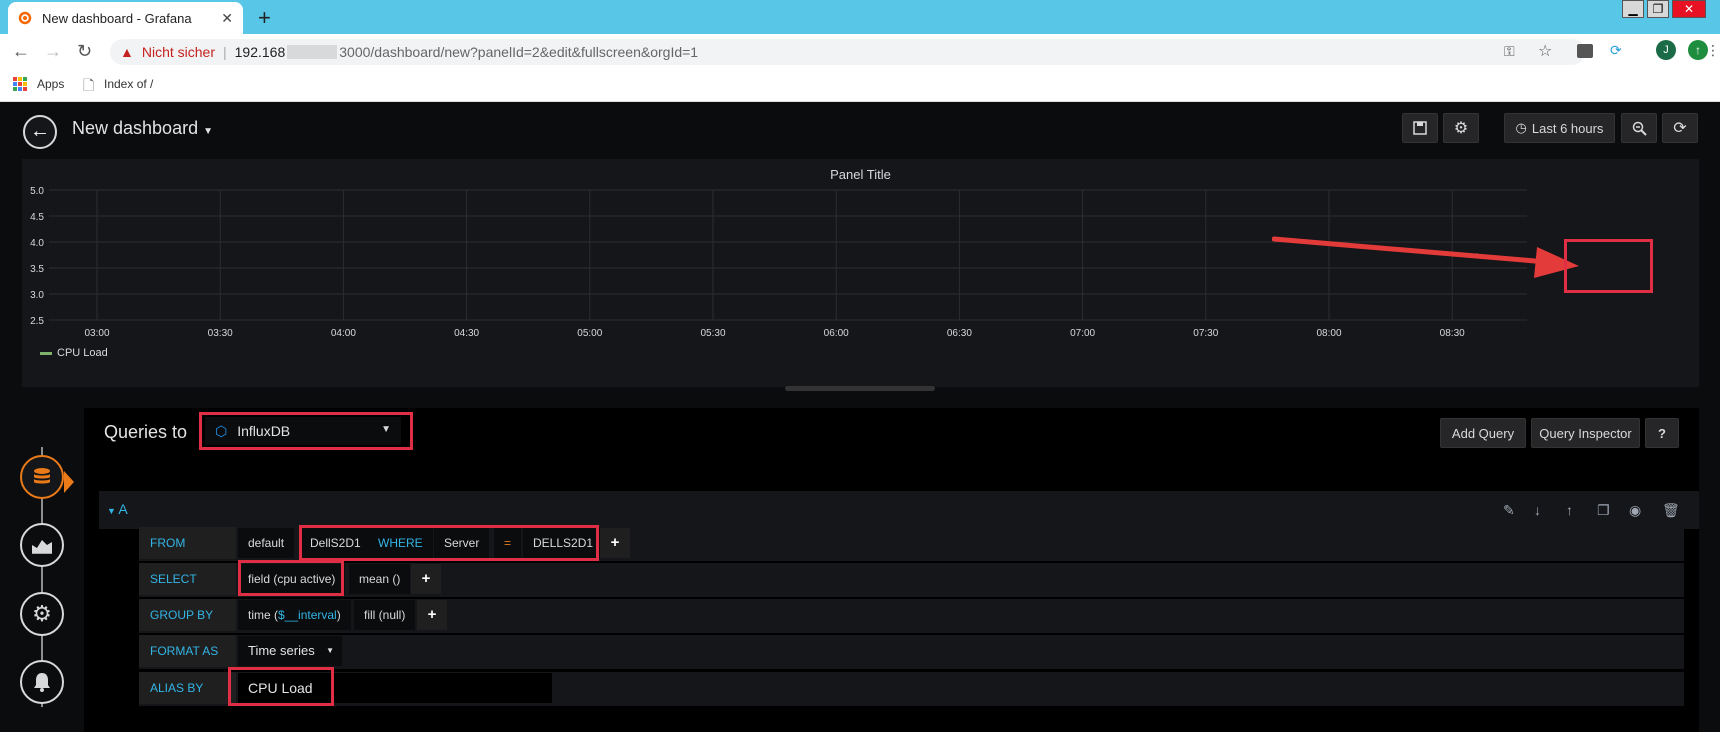 The image size is (1720, 732). What do you see at coordinates (508, 543) in the screenshot?
I see `tag-operator-segment: =` at bounding box center [508, 543].